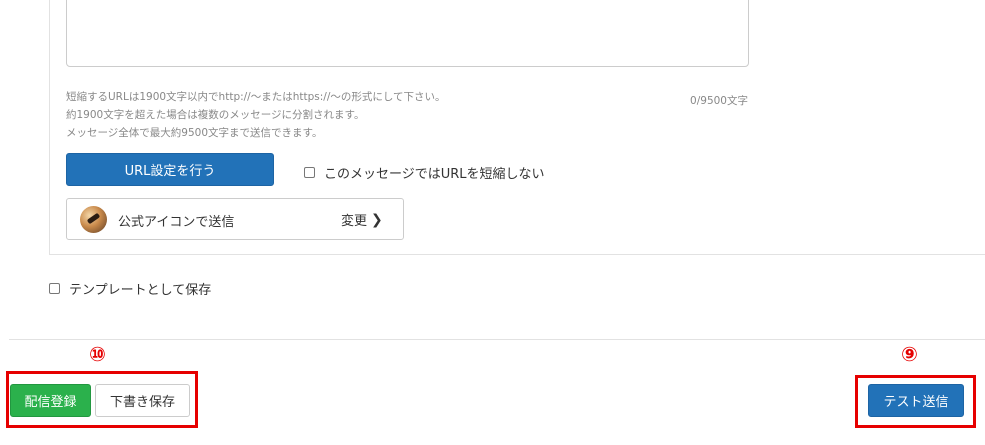  I want to click on official-avatar, so click(93, 219).